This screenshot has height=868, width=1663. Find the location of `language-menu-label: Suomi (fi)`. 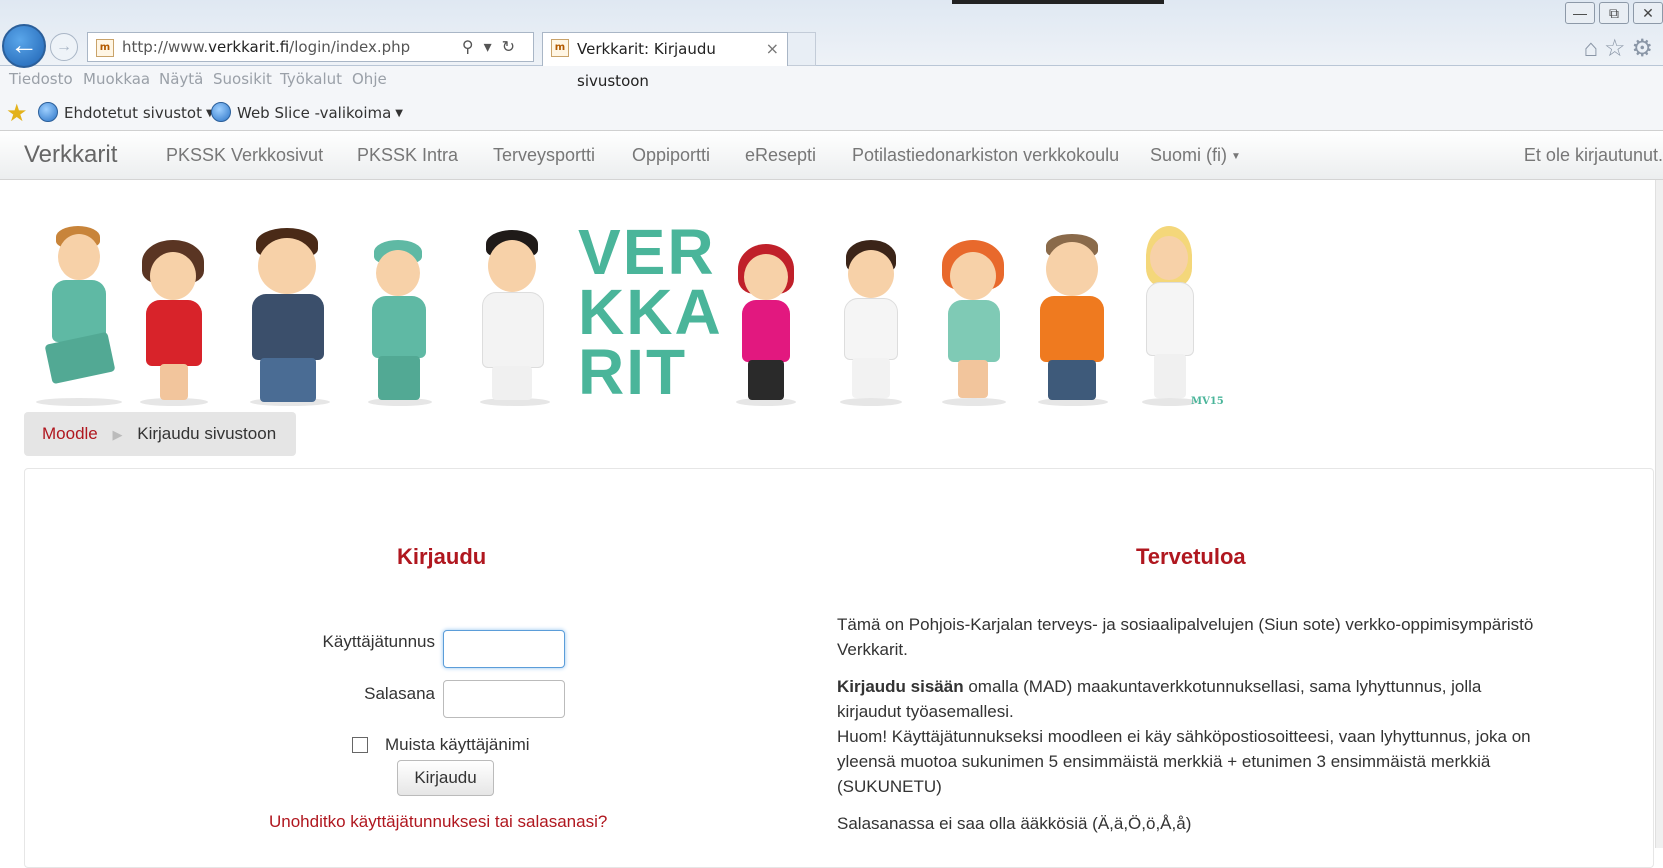

language-menu-label: Suomi (fi) is located at coordinates (1189, 155).